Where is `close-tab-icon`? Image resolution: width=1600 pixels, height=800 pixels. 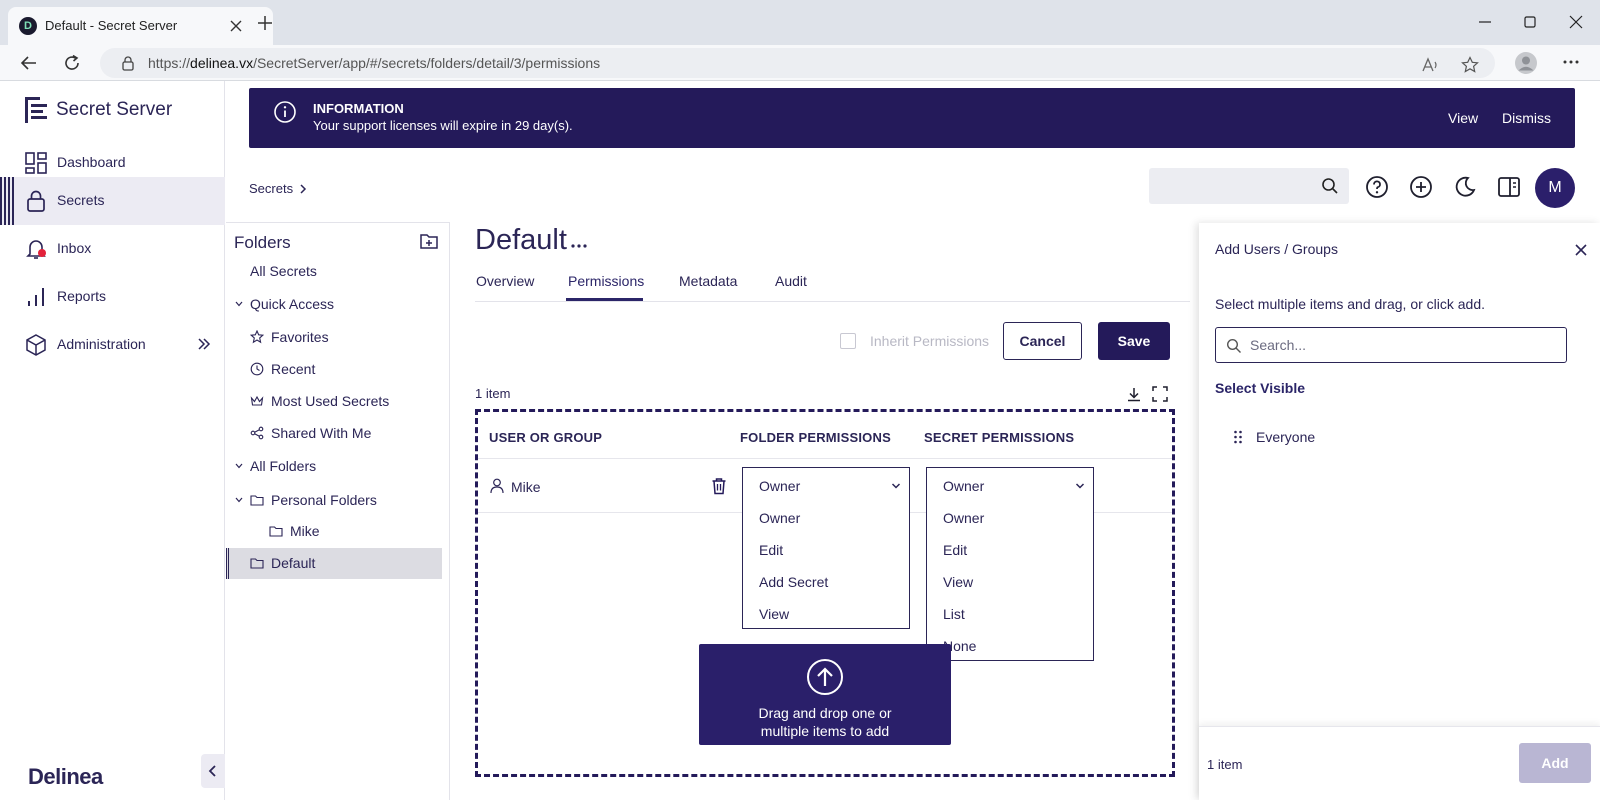 close-tab-icon is located at coordinates (236, 26).